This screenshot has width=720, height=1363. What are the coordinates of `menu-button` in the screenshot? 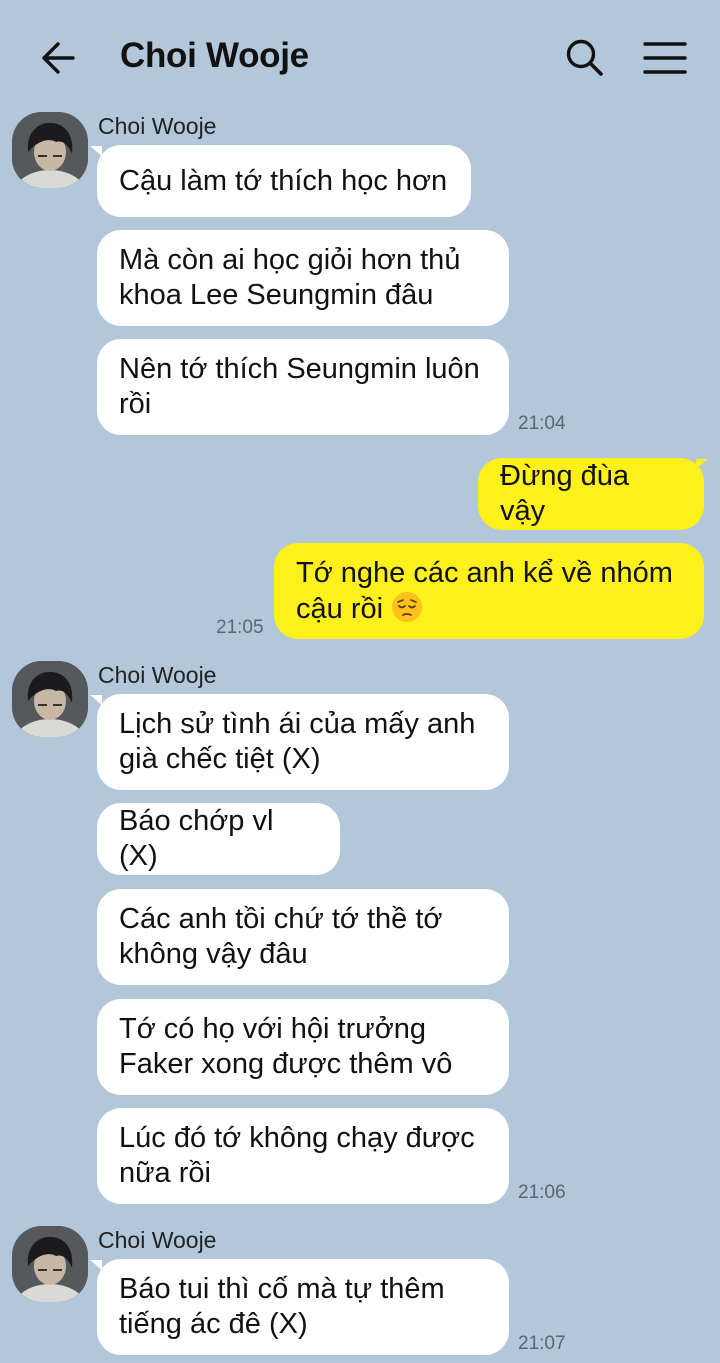 It's located at (665, 58).